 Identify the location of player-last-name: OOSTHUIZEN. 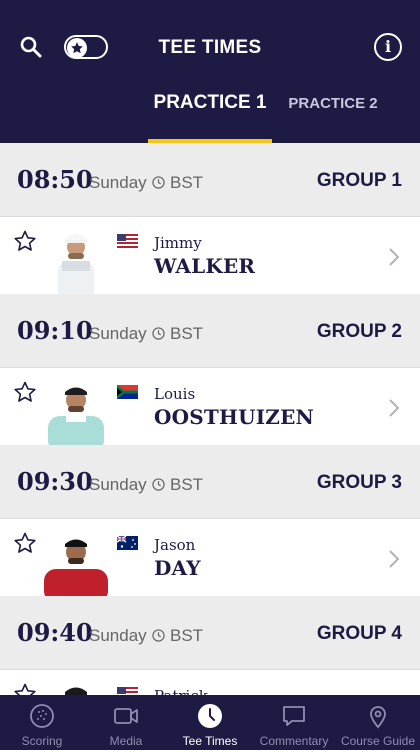
(234, 417).